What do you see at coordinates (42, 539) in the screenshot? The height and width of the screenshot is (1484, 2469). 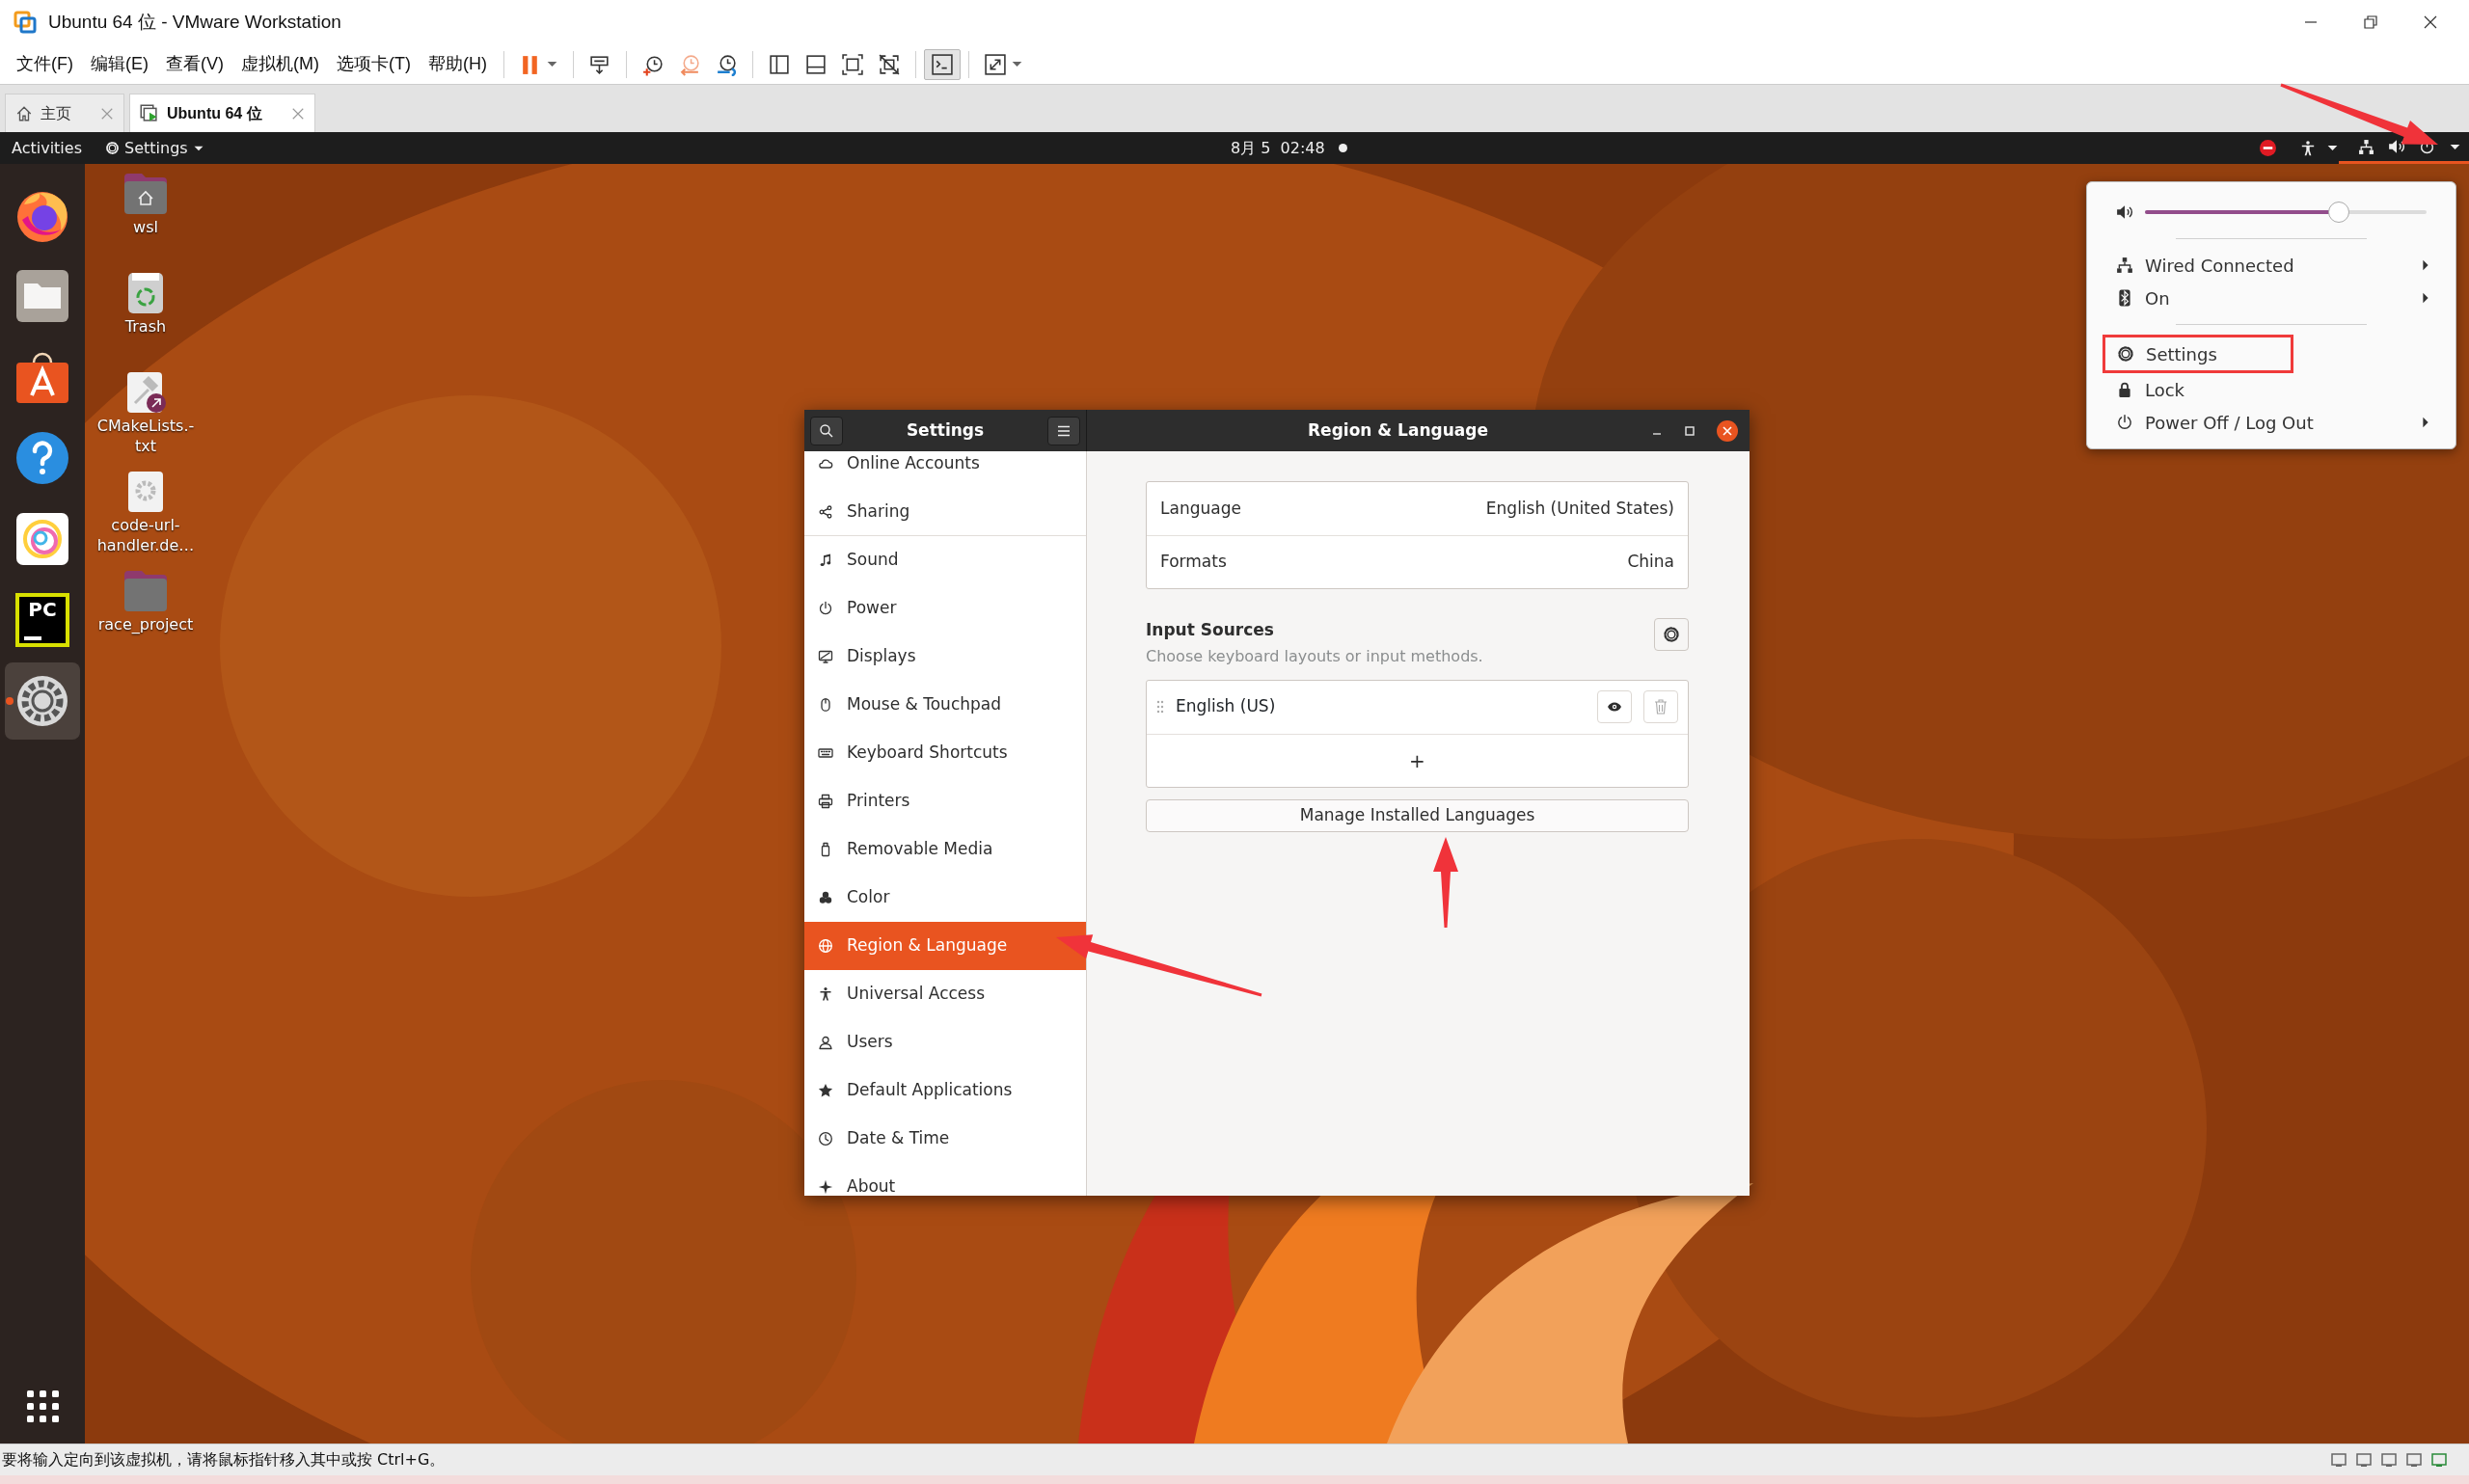 I see `swirl-icon` at bounding box center [42, 539].